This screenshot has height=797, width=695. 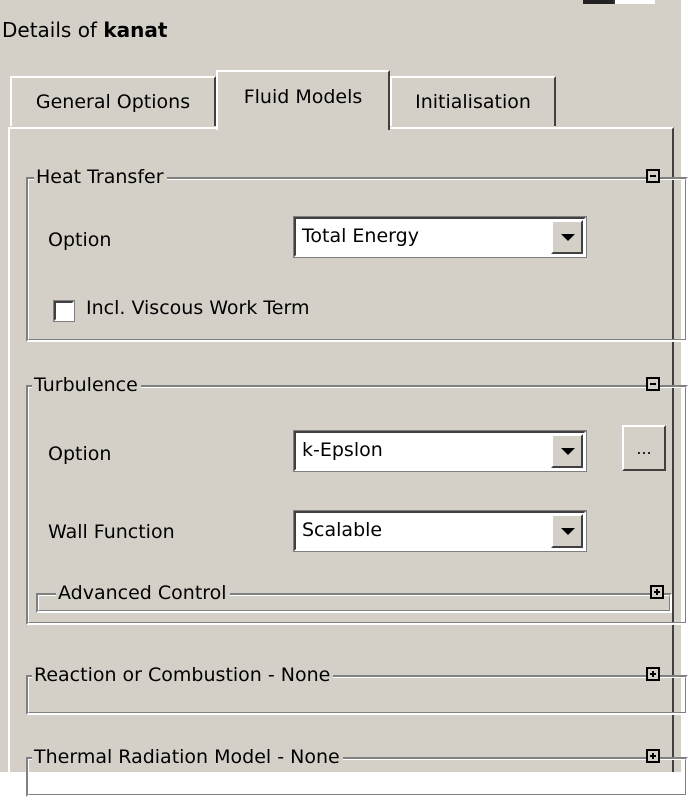 What do you see at coordinates (440, 531) in the screenshot?
I see `wall-function-select: Scalable` at bounding box center [440, 531].